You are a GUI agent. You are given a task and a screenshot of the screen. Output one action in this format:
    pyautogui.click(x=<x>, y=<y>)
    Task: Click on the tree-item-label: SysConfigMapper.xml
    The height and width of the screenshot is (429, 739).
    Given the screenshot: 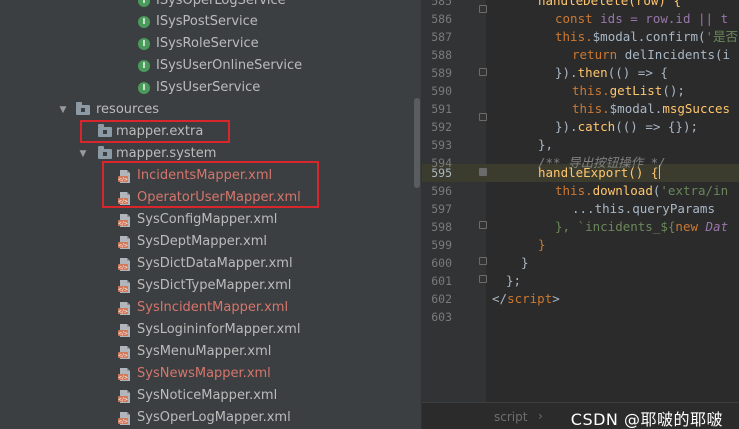 What is the action you would take?
    pyautogui.click(x=207, y=219)
    